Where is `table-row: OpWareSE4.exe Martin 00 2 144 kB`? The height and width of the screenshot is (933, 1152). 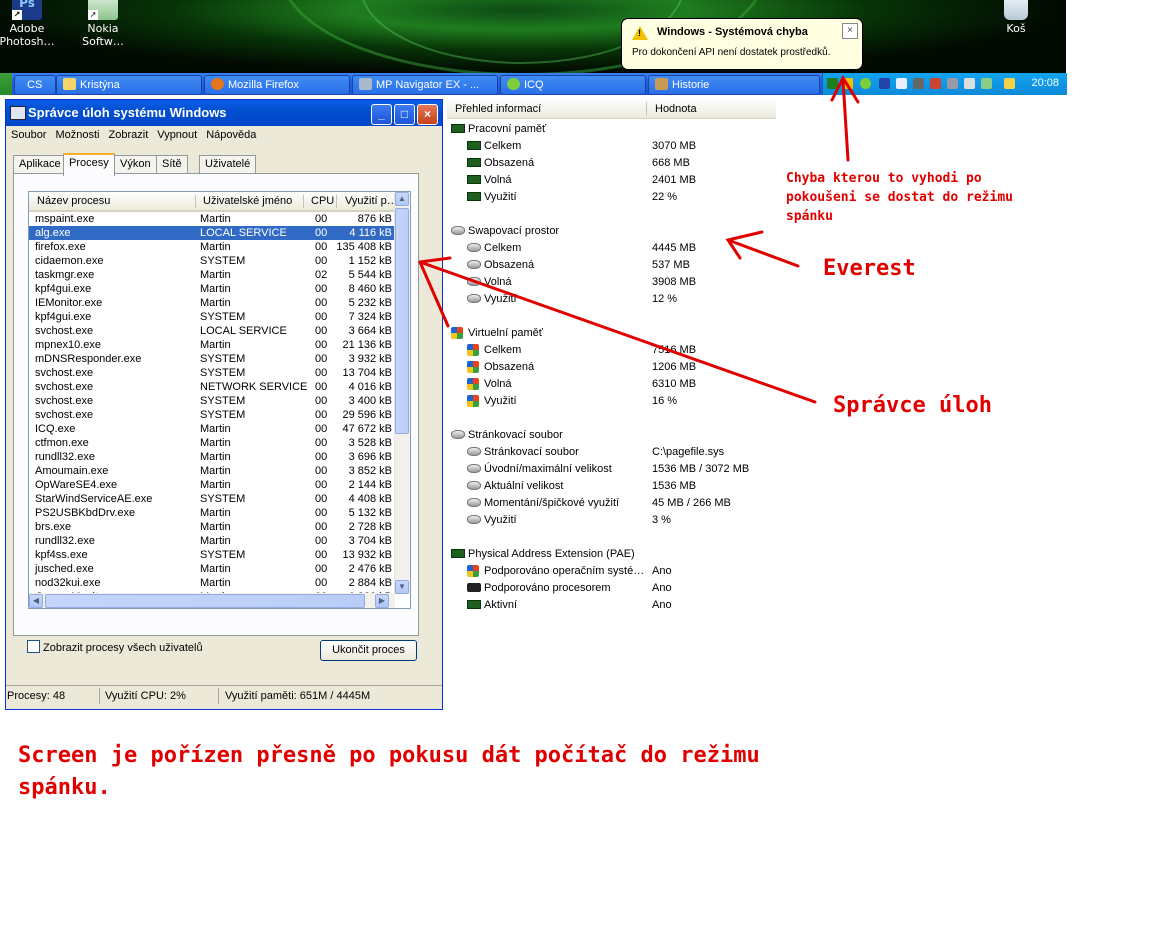 table-row: OpWareSE4.exe Martin 00 2 144 kB is located at coordinates (212, 485).